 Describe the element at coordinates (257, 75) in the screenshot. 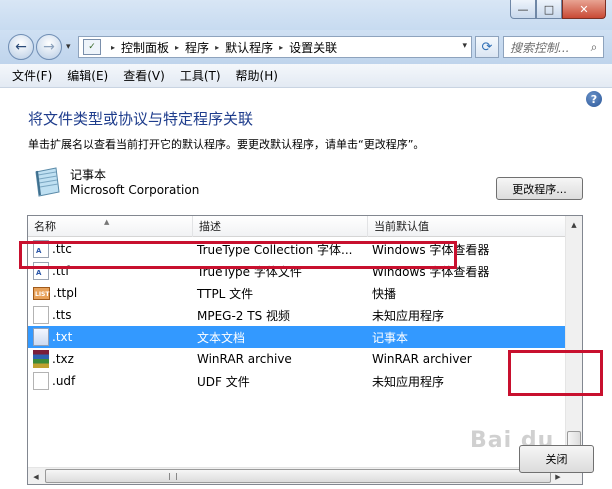

I see `menu-help: 帮助(H)` at that location.